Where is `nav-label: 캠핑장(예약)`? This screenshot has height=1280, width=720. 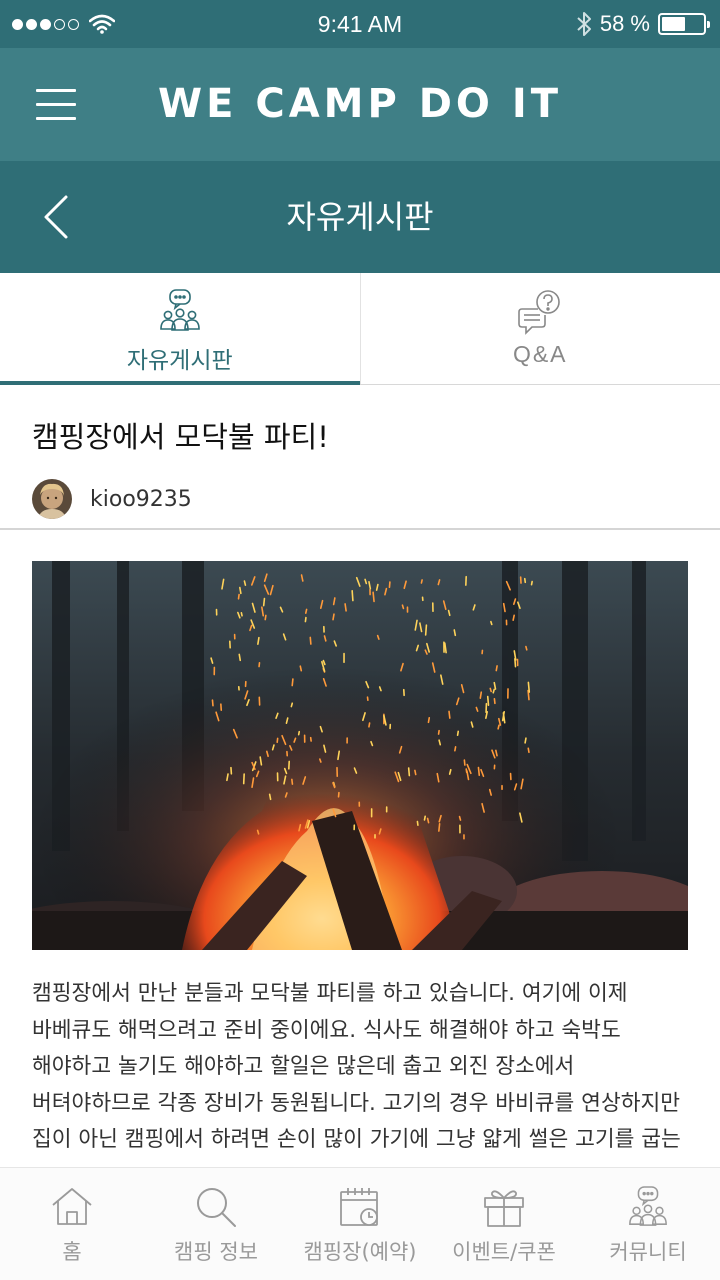
nav-label: 캠핑장(예약) is located at coordinates (360, 1252).